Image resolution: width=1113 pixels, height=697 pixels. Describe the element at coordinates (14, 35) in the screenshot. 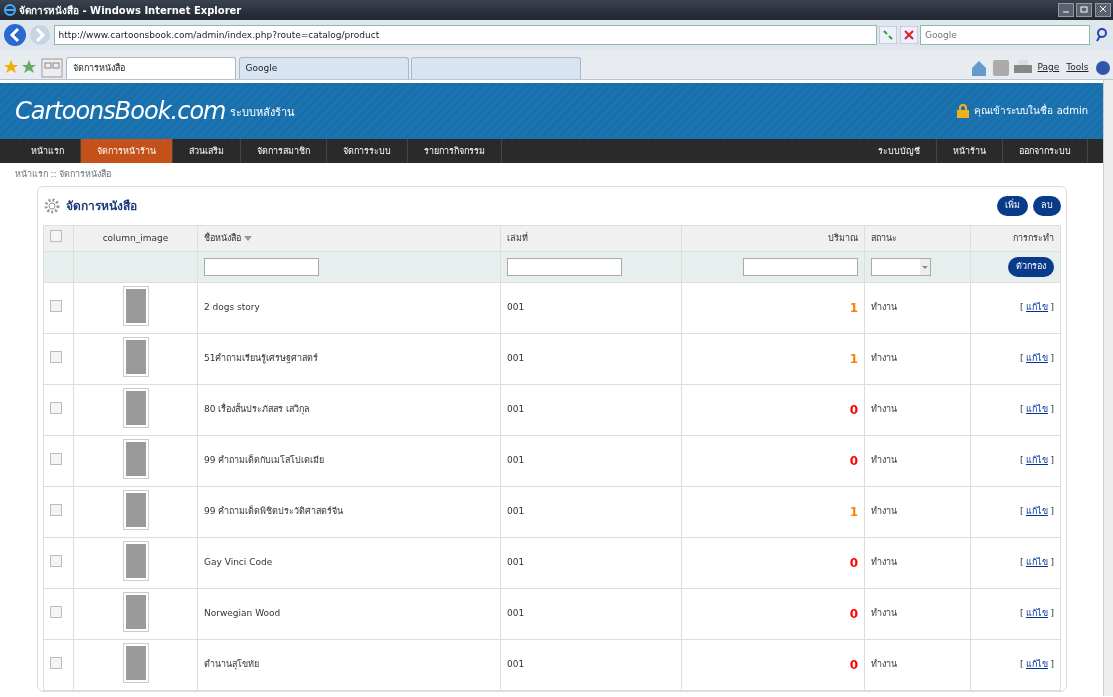

I see `back-icon` at that location.